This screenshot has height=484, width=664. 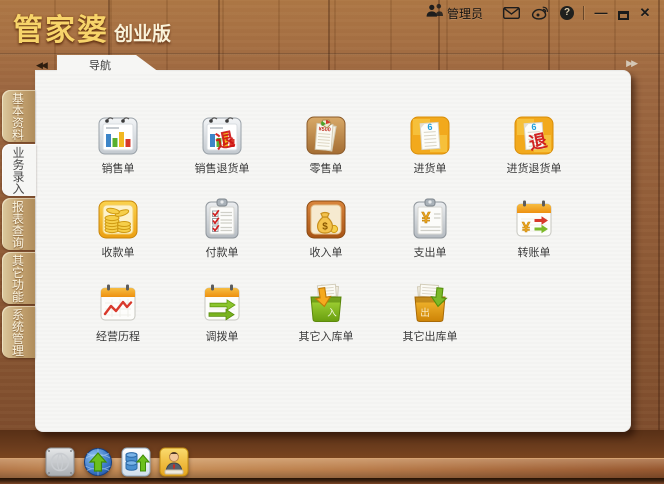 I want to click on sidebar-tab-label: 系统管理, so click(x=18, y=333).